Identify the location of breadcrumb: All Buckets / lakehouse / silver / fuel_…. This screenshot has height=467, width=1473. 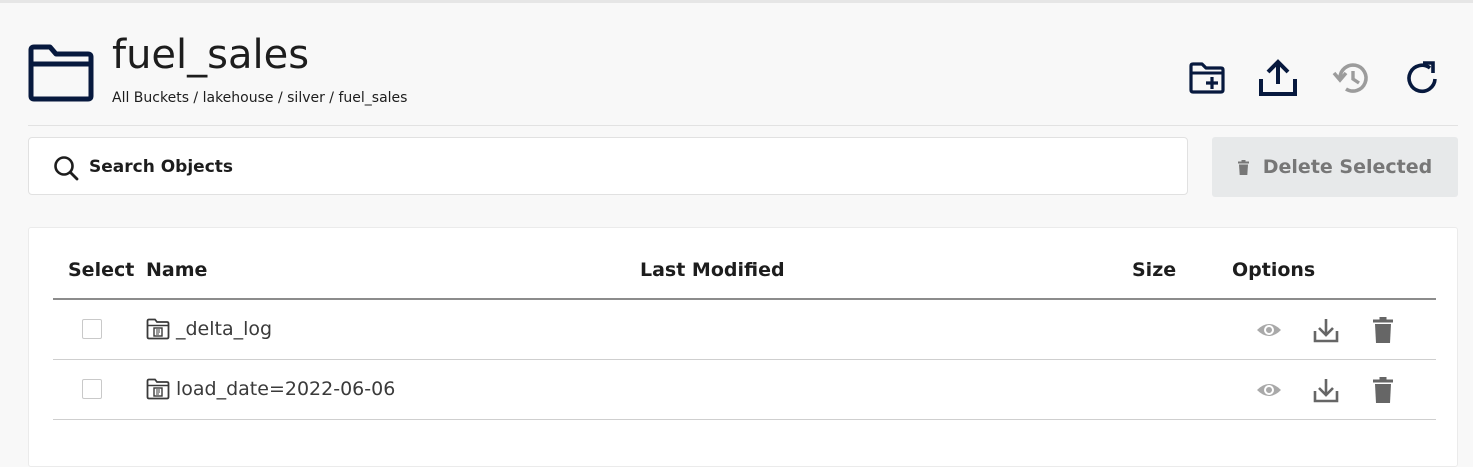
(259, 98).